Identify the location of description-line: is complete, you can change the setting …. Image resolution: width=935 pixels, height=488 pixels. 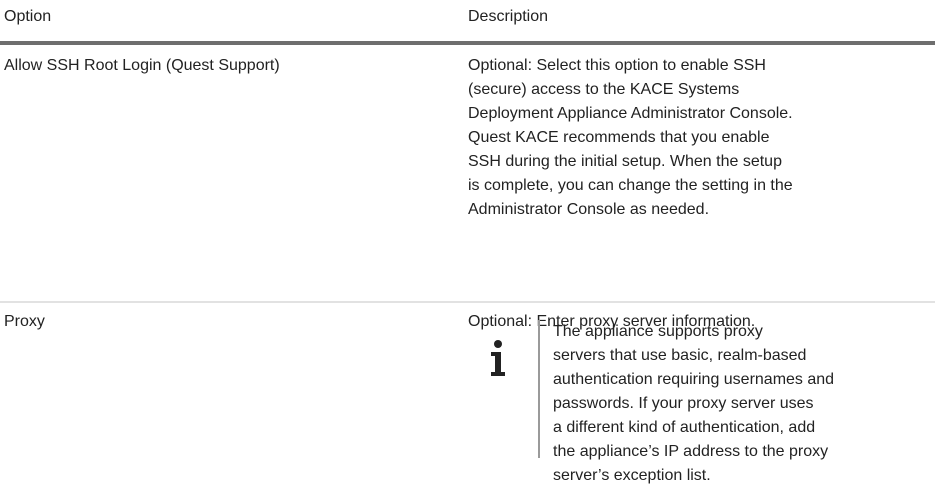
(630, 185).